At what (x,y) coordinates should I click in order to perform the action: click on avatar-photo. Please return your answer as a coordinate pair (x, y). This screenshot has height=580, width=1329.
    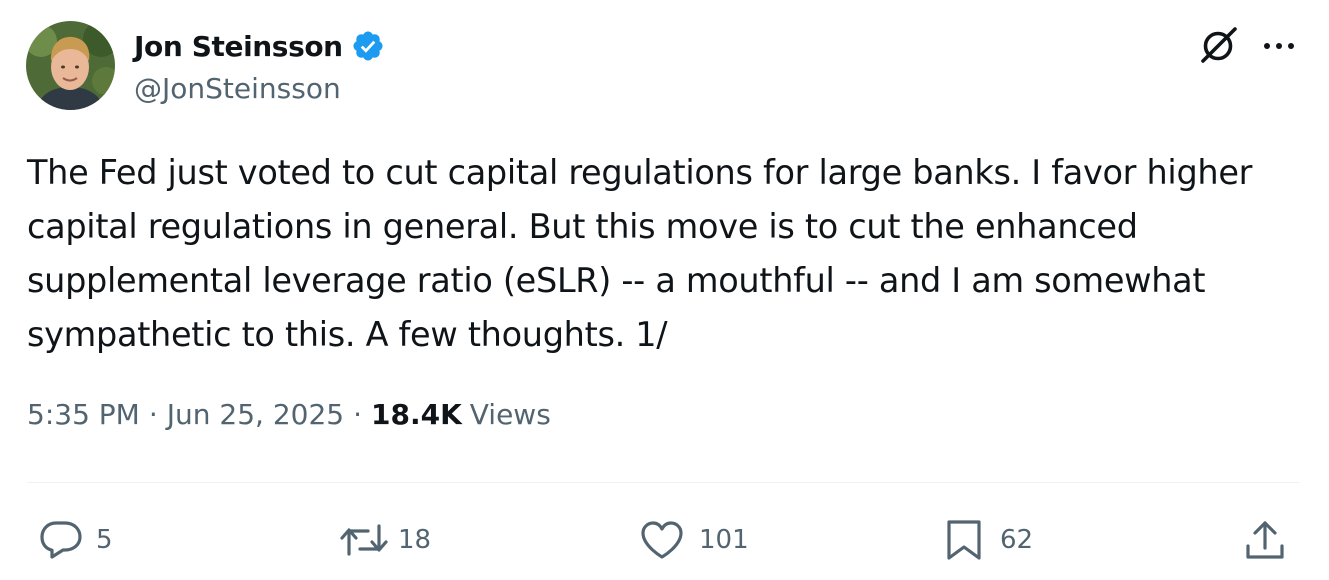
    Looking at the image, I should click on (70, 65).